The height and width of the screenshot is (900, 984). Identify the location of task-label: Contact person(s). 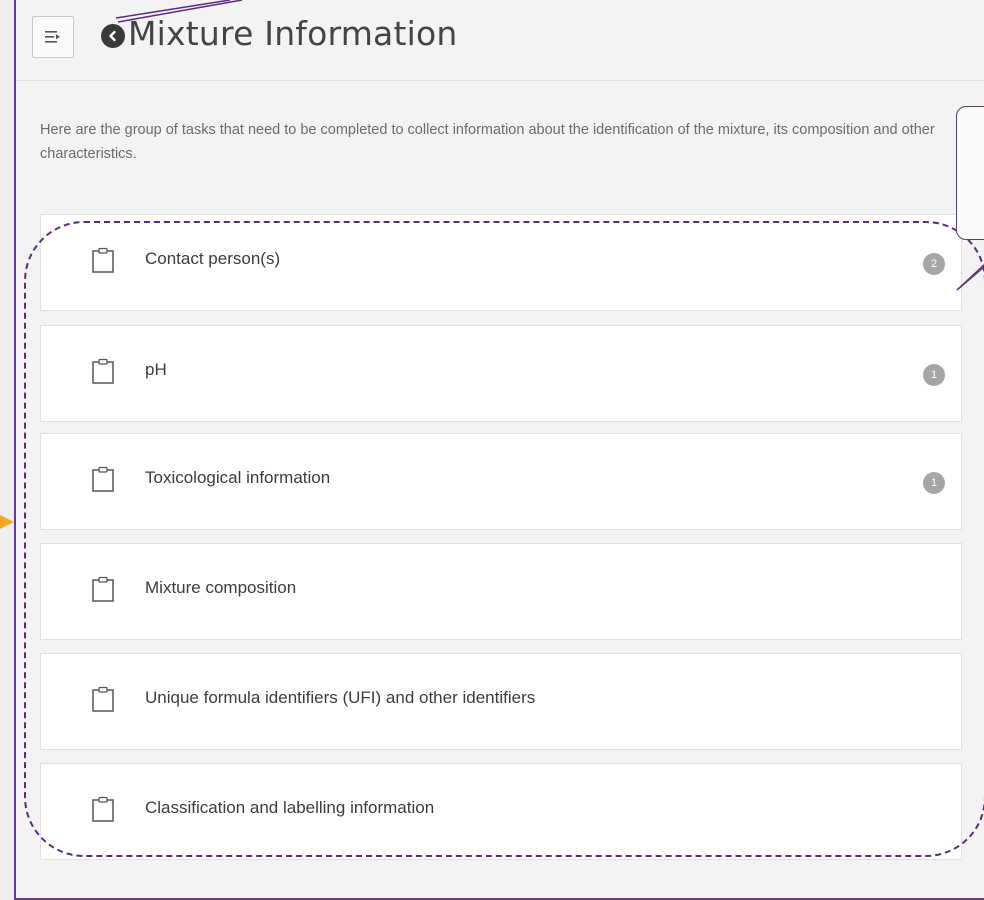
(213, 258).